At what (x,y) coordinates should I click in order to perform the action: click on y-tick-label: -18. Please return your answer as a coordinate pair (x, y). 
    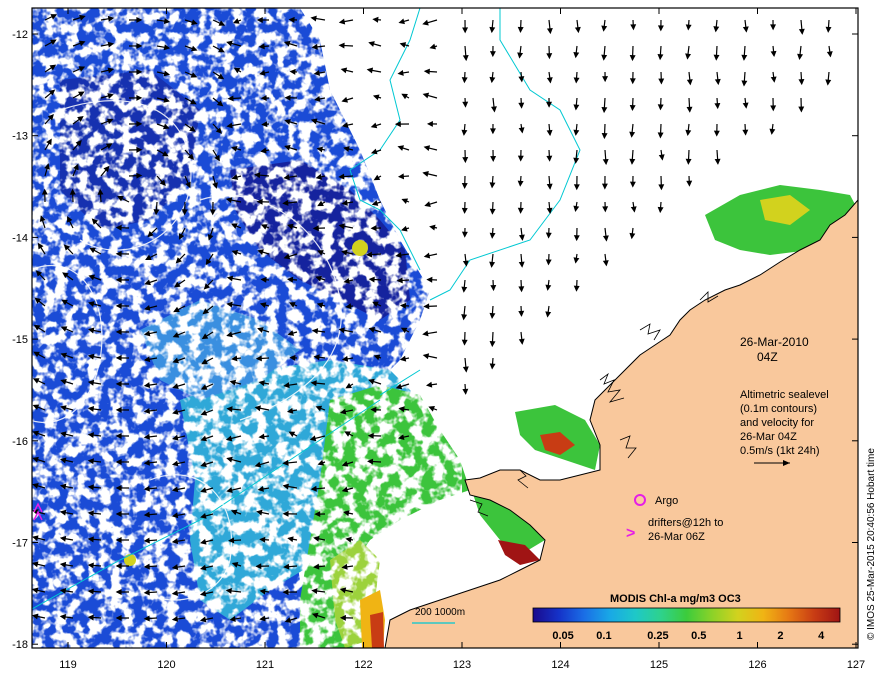
    Looking at the image, I should click on (20, 645).